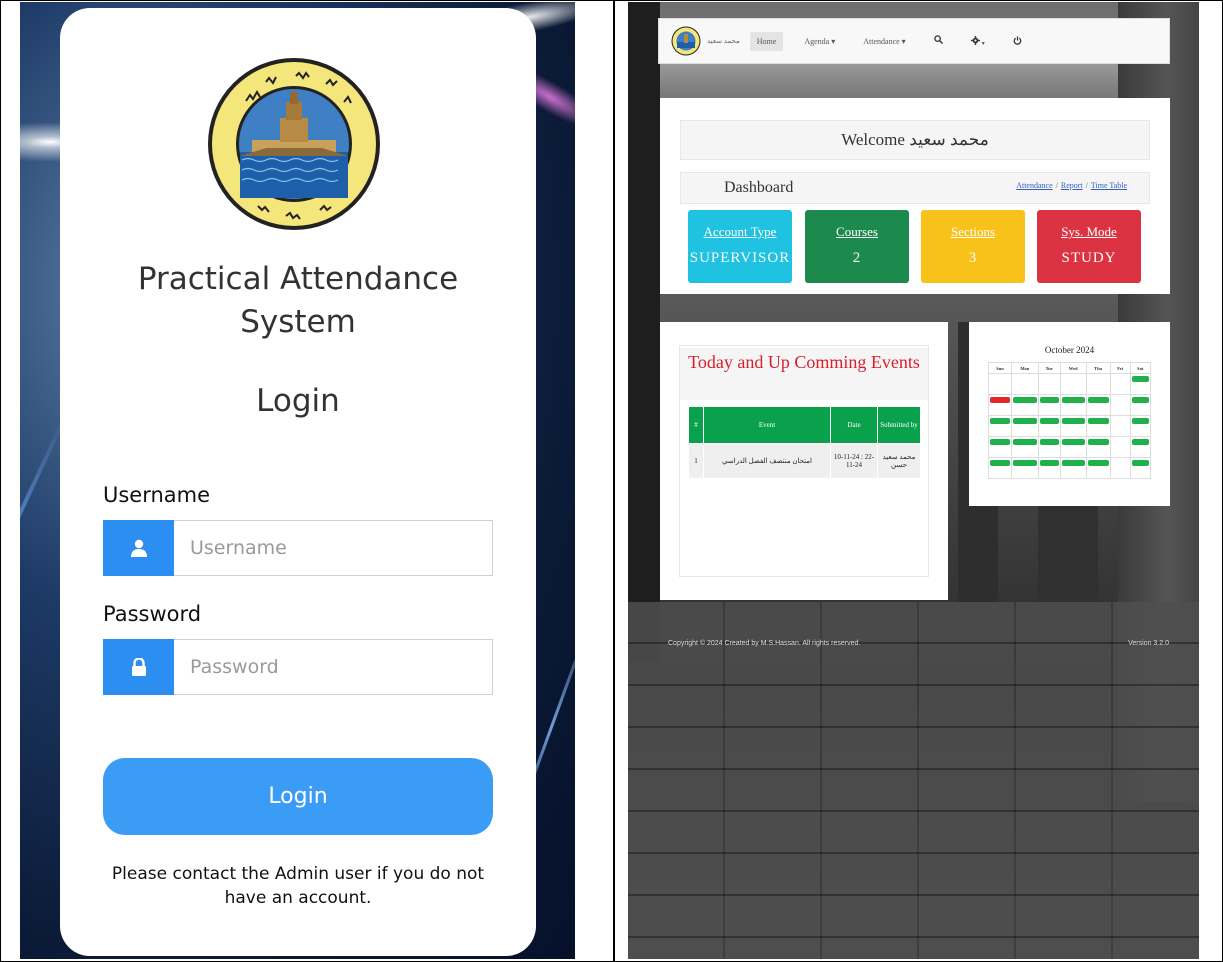  Describe the element at coordinates (973, 258) in the screenshot. I see `tile-value: 3` at that location.